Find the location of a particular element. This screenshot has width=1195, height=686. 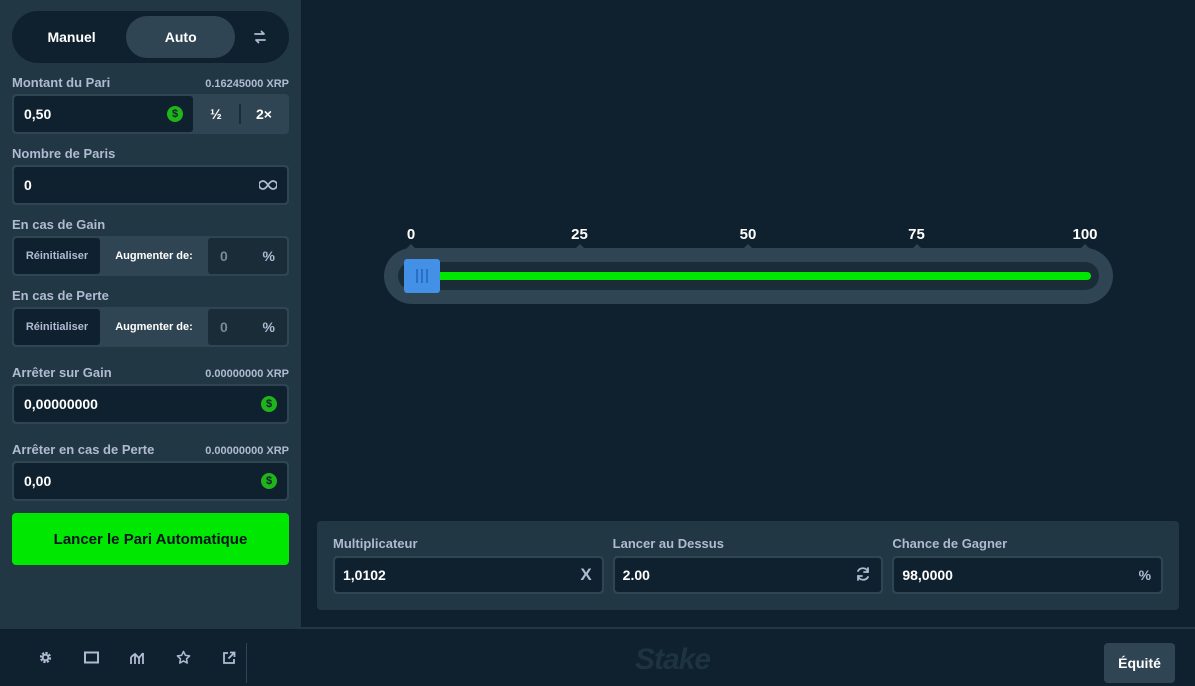

slider-tick-label: 100 is located at coordinates (1085, 234).